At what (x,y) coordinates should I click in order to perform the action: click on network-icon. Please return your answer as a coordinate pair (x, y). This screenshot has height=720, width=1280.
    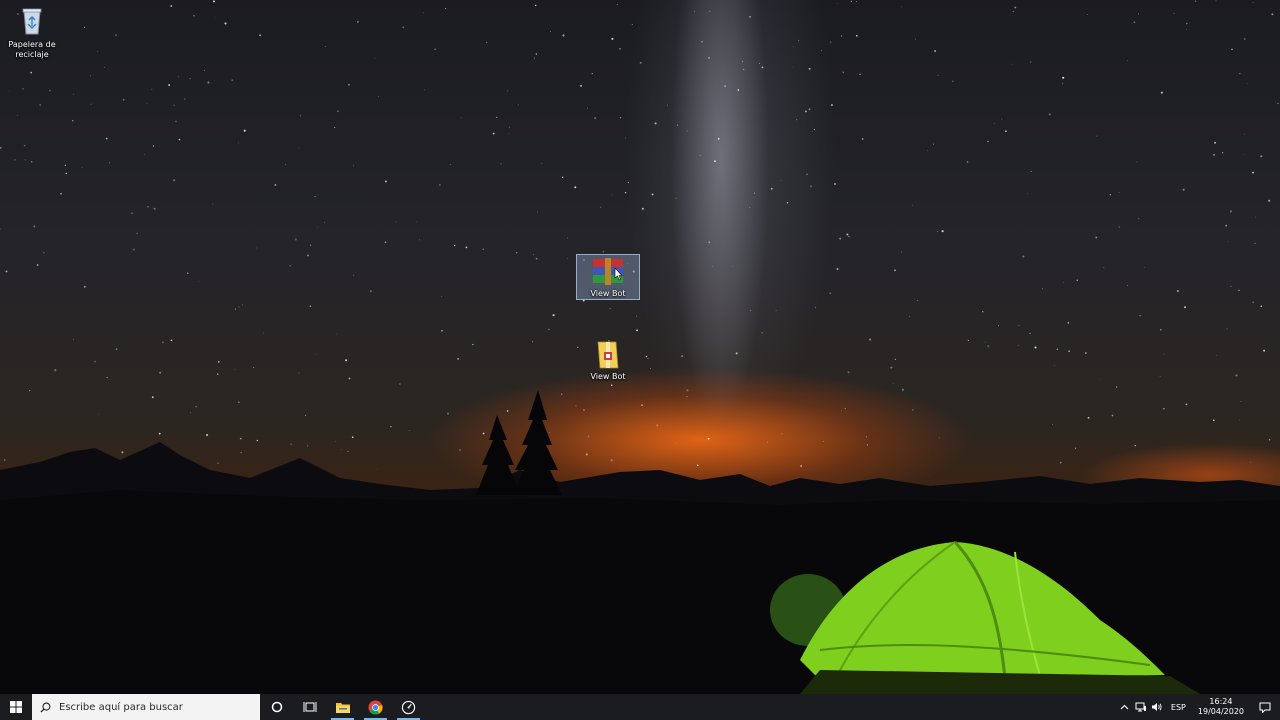
    Looking at the image, I should click on (1140, 707).